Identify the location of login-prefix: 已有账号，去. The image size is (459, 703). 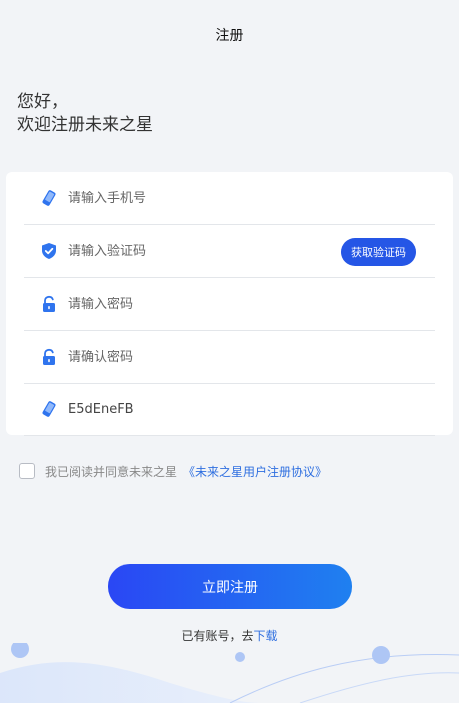
(217, 636).